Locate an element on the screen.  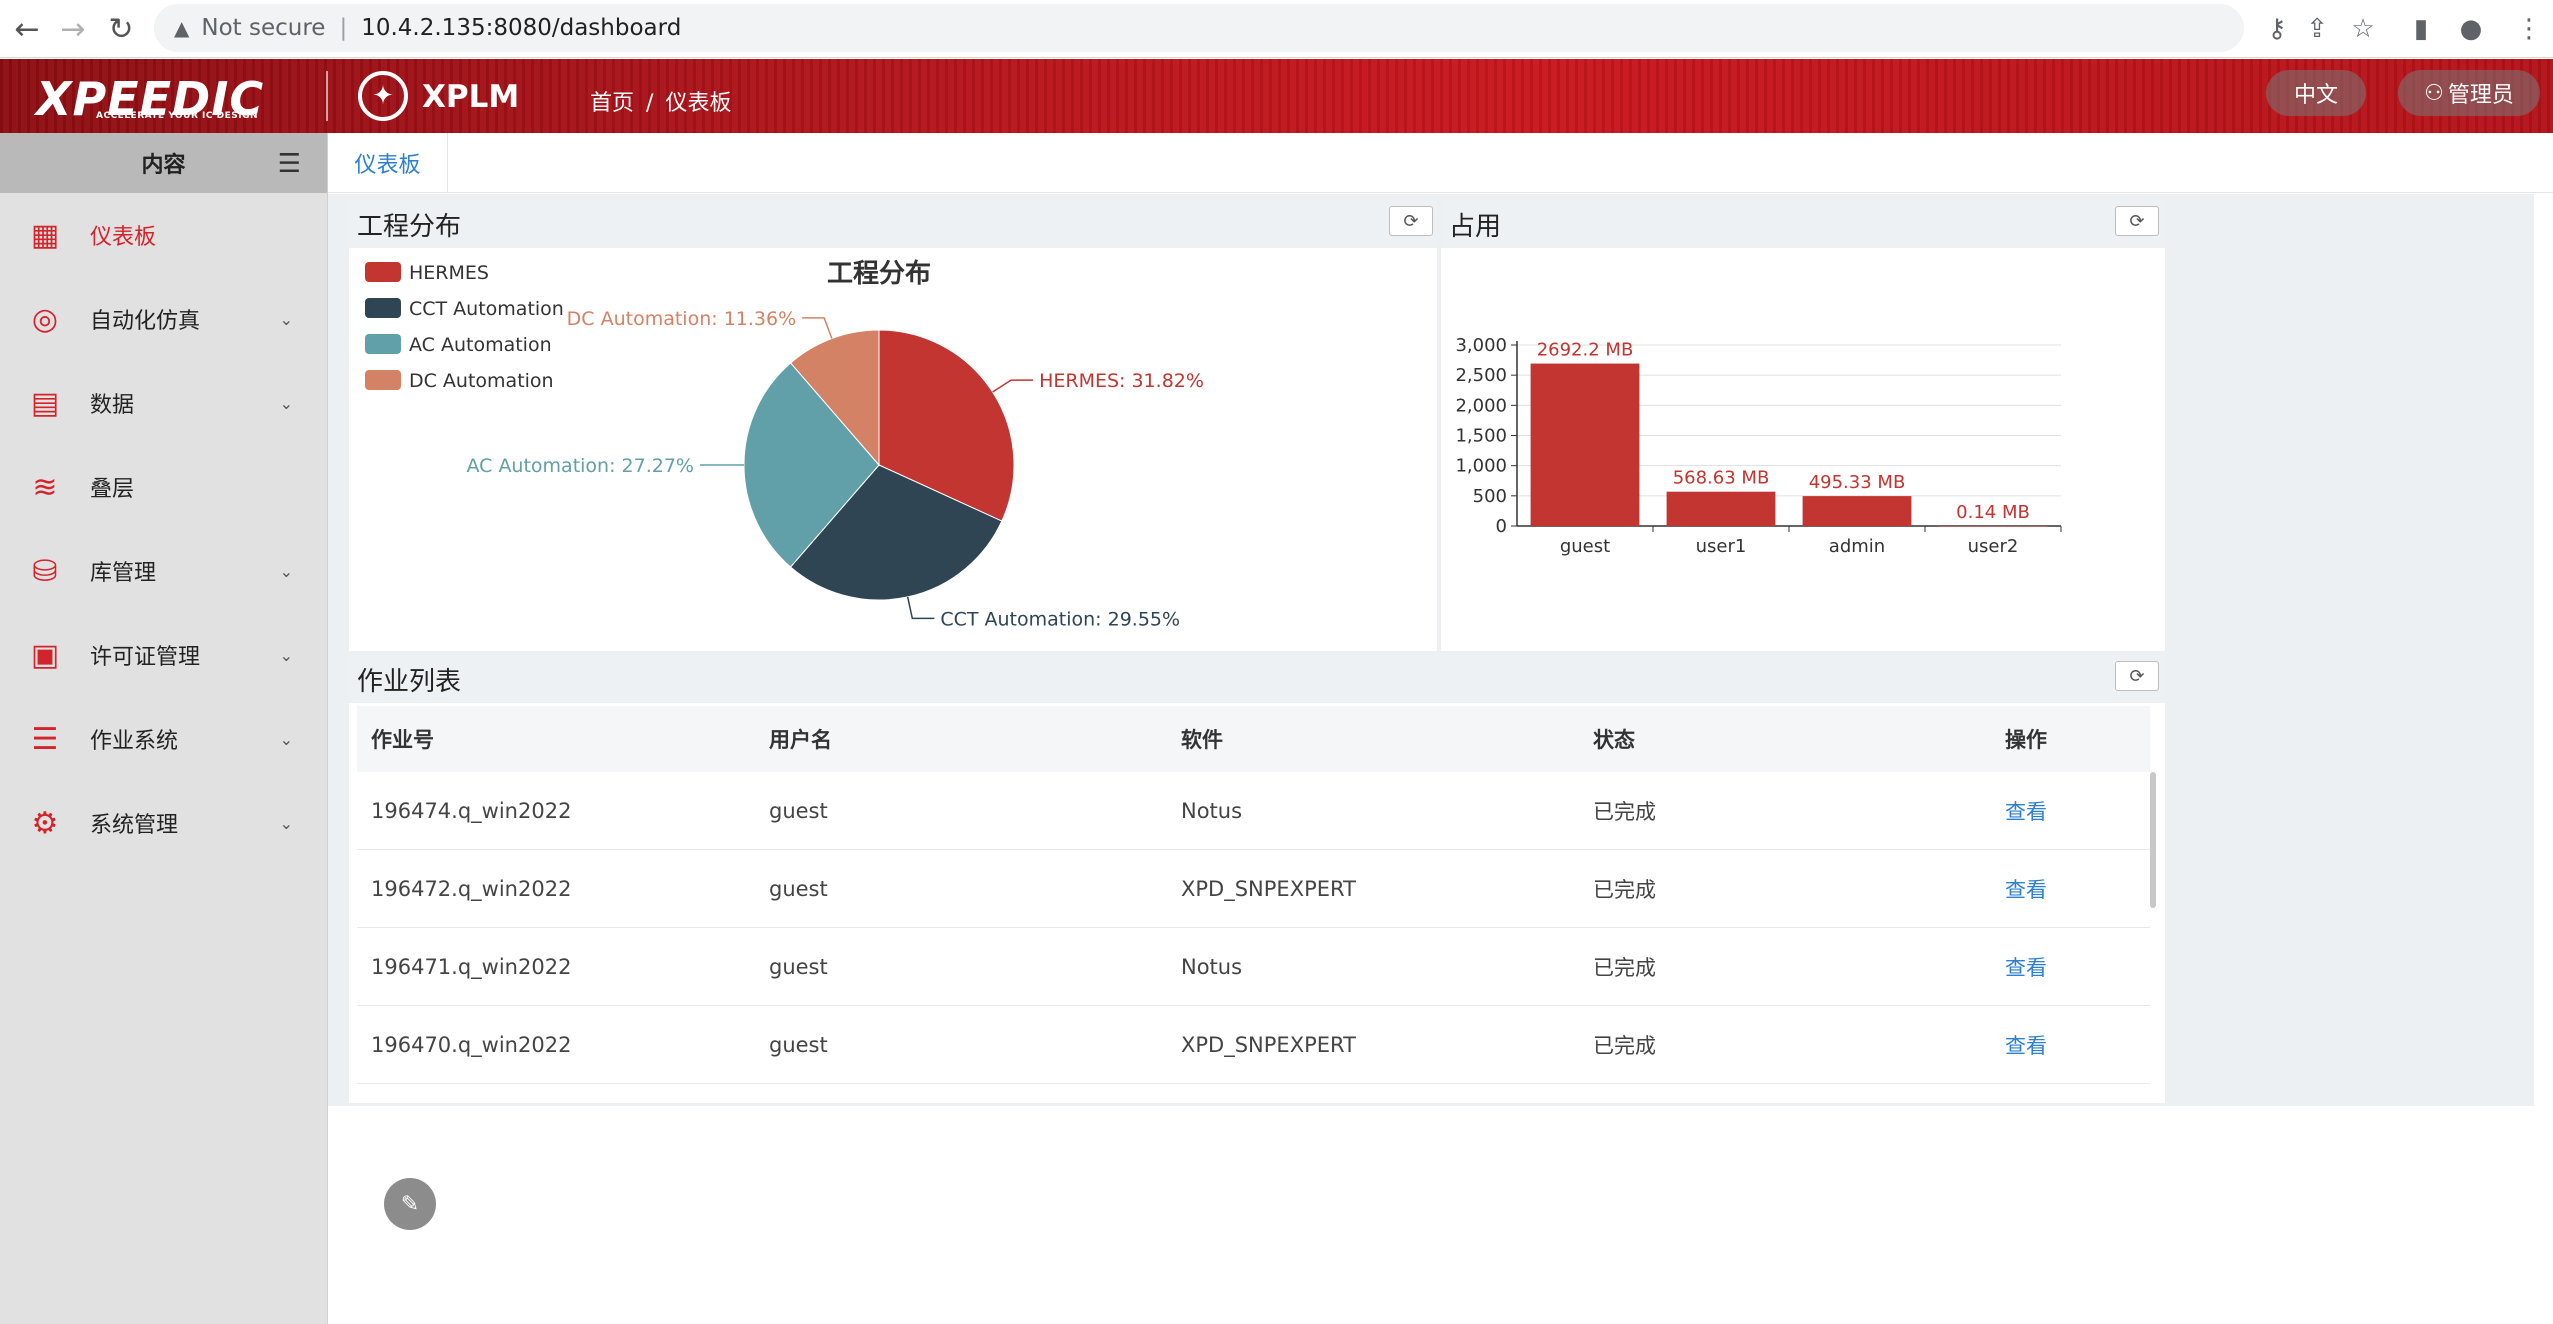
sidebar-item-1: ◎ 自动化仿真 ⌄ is located at coordinates (163, 319).